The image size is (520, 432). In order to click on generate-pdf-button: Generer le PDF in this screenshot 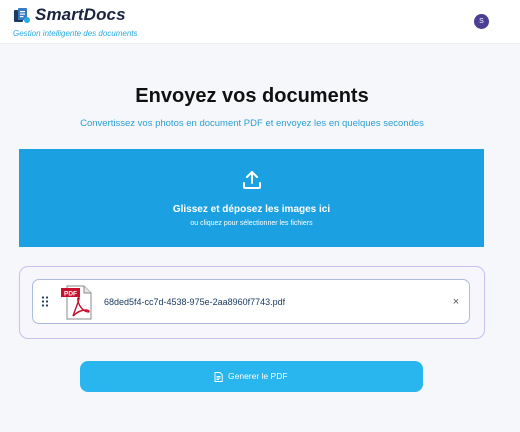, I will do `click(251, 376)`.